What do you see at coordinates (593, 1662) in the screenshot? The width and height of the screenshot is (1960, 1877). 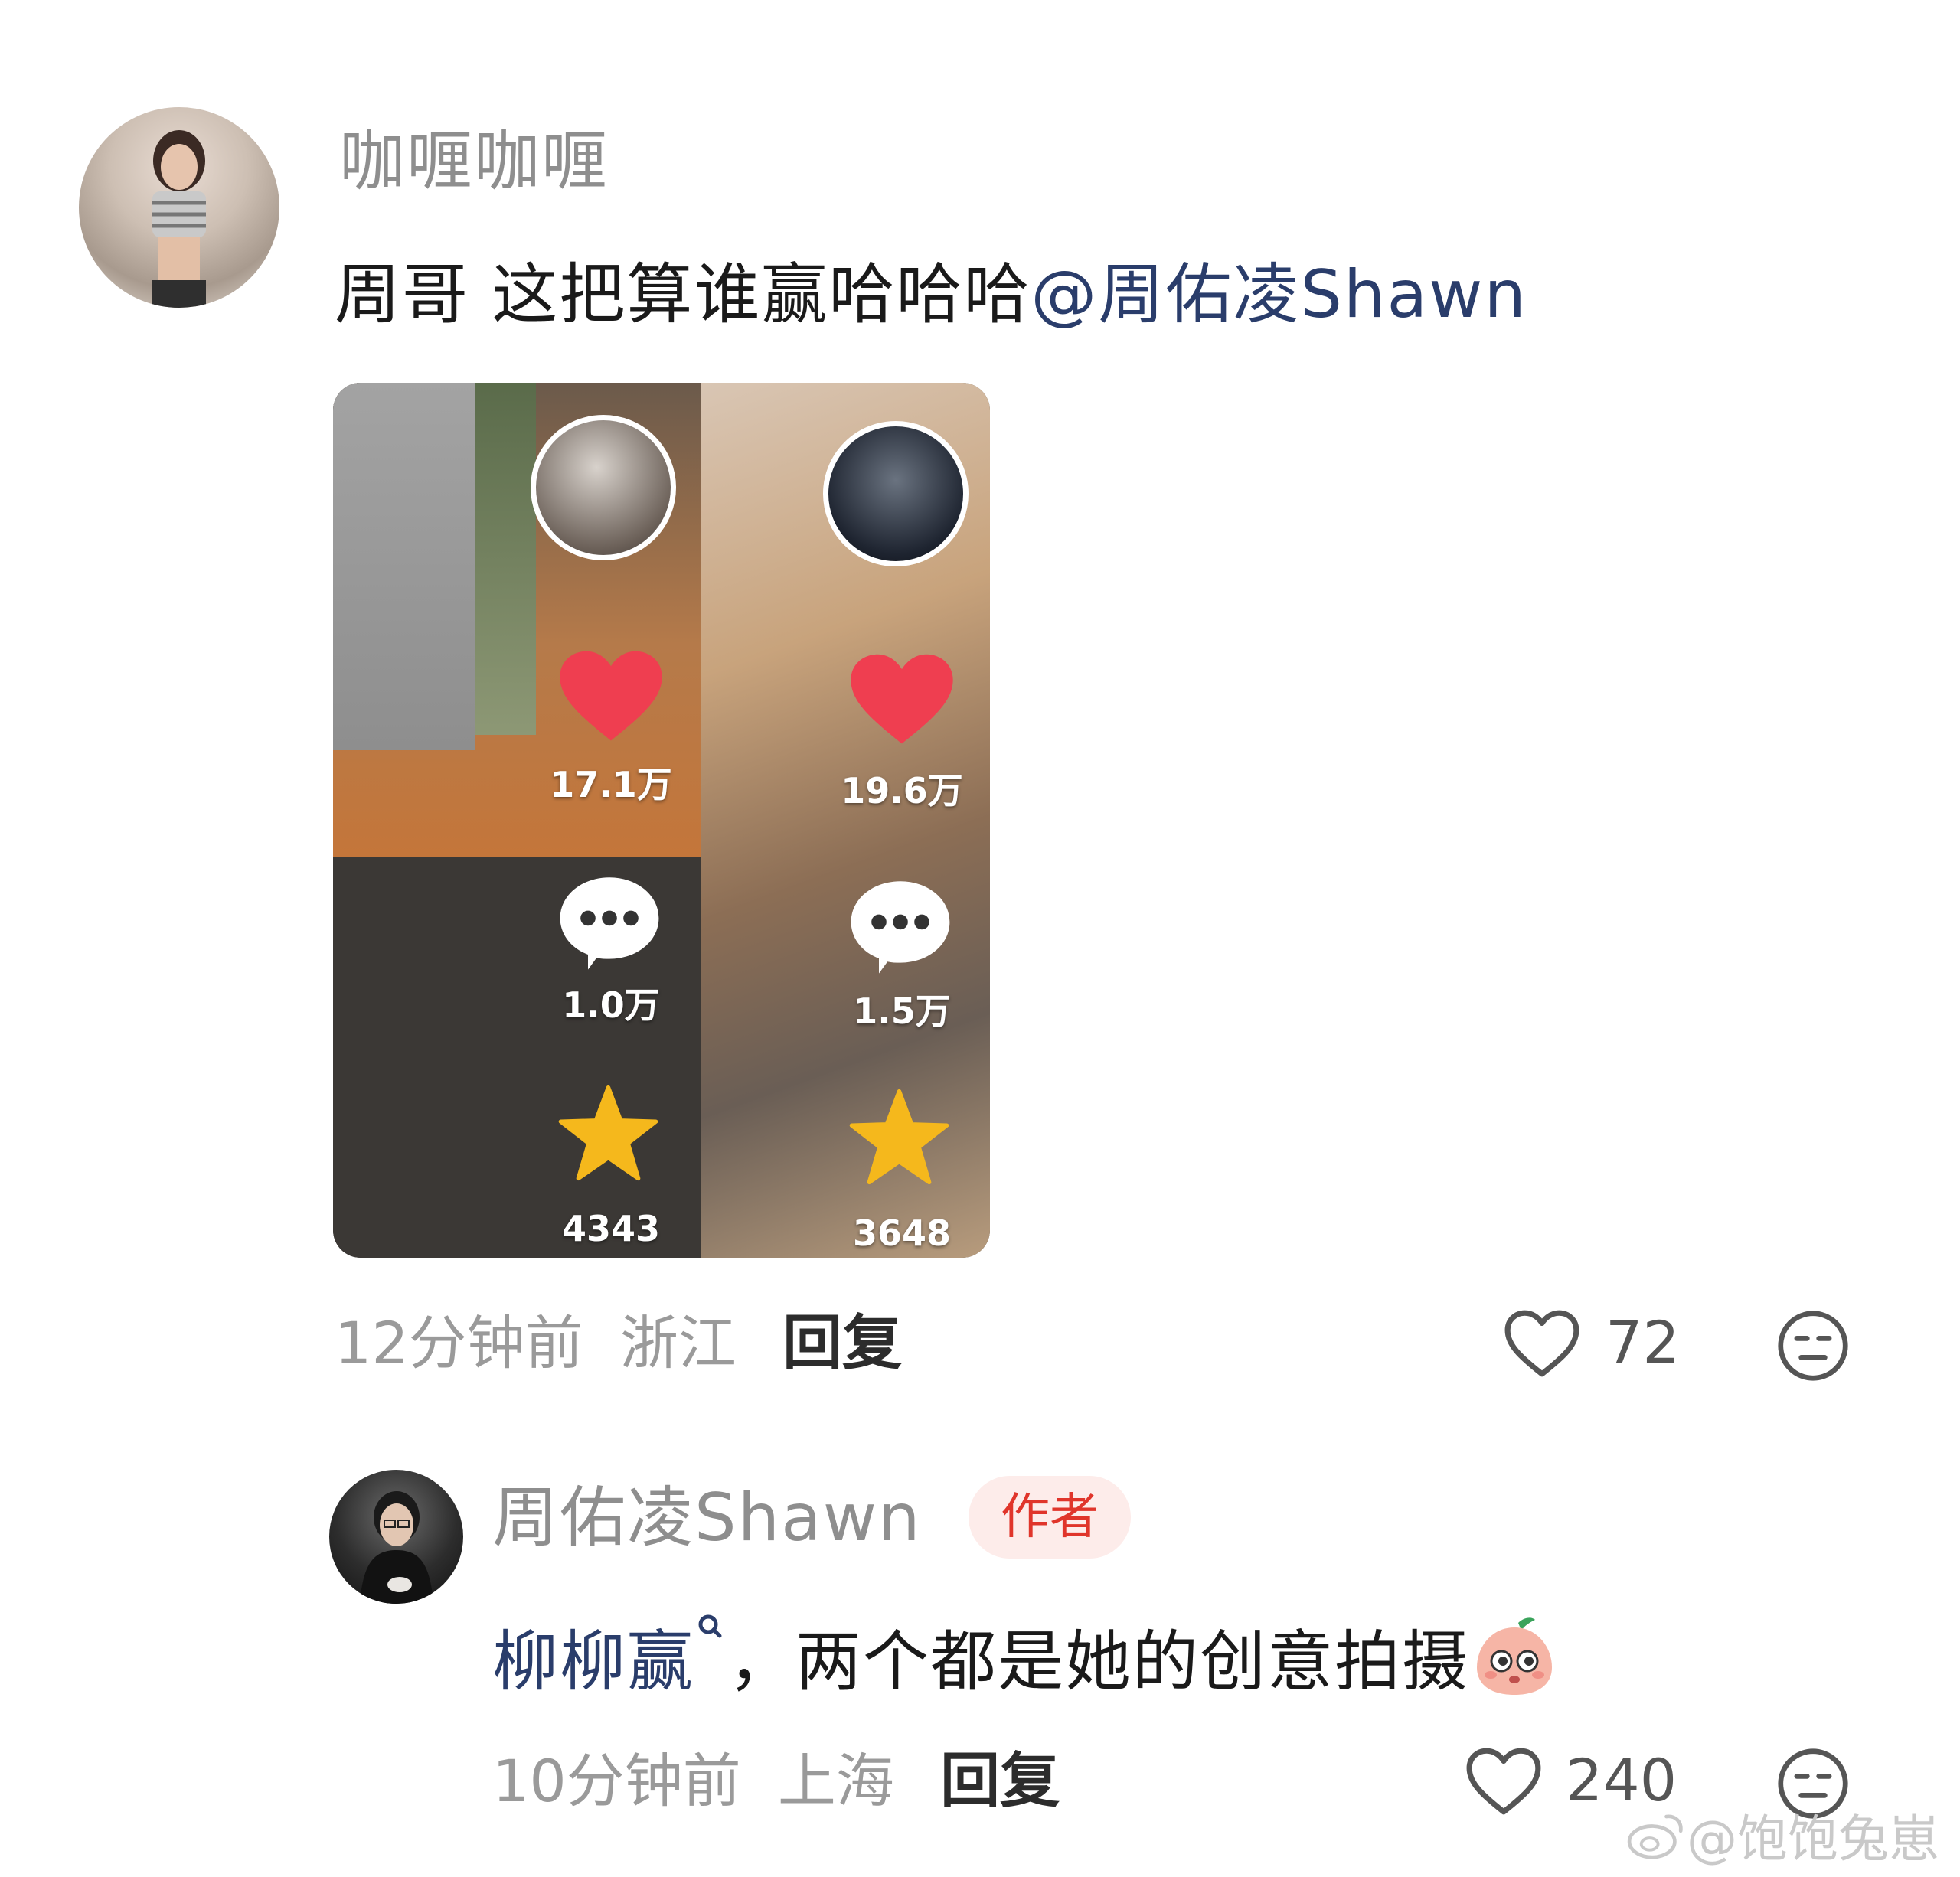 I see `mention-link: 柳柳赢` at bounding box center [593, 1662].